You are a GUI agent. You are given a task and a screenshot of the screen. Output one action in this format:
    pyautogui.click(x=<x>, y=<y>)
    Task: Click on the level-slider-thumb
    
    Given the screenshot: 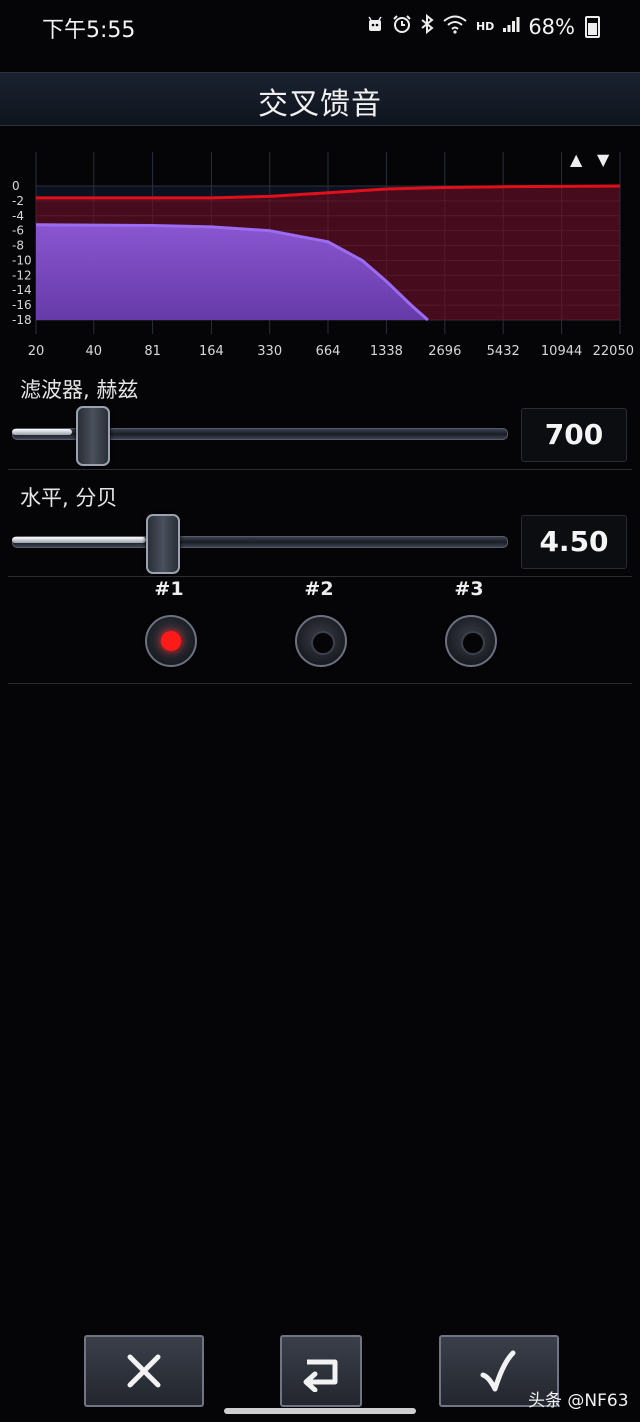 What is the action you would take?
    pyautogui.click(x=163, y=544)
    